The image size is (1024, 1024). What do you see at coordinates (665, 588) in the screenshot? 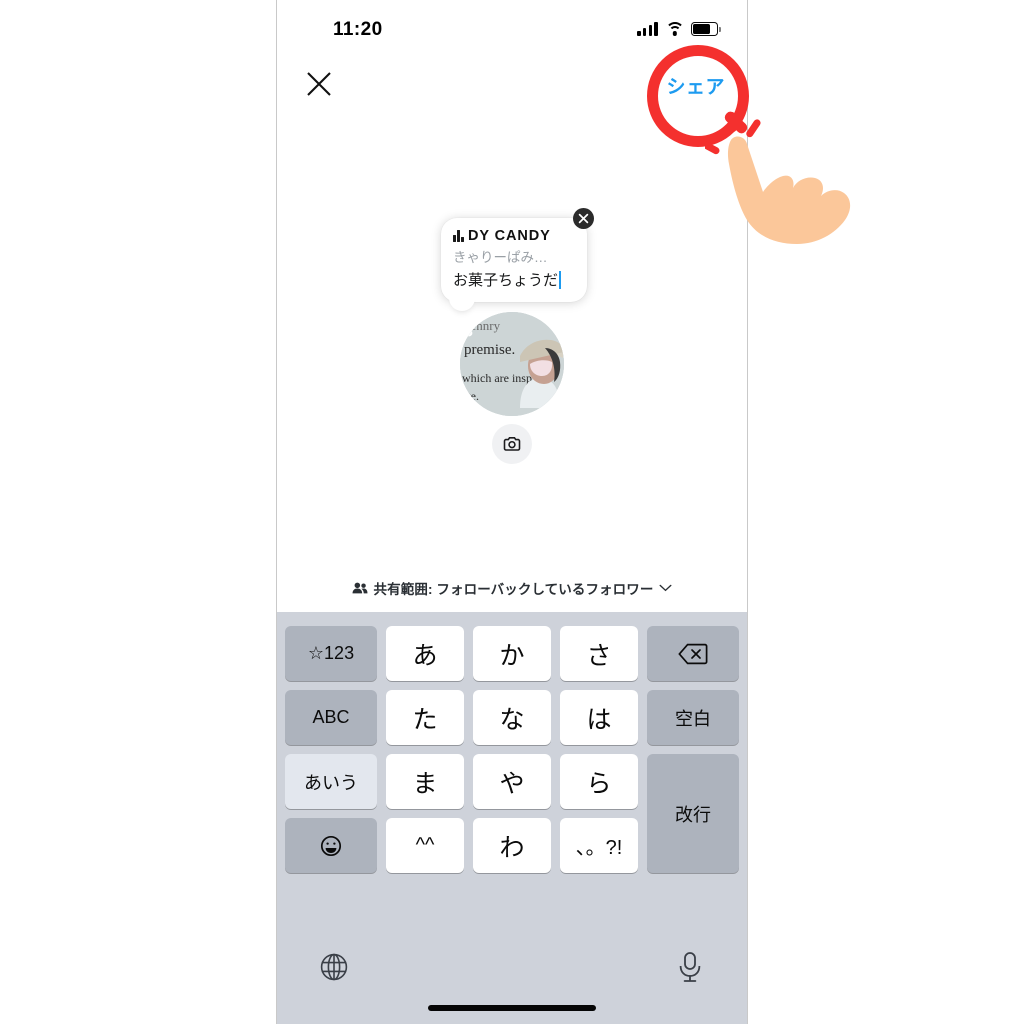
I see `chevron-down-icon` at bounding box center [665, 588].